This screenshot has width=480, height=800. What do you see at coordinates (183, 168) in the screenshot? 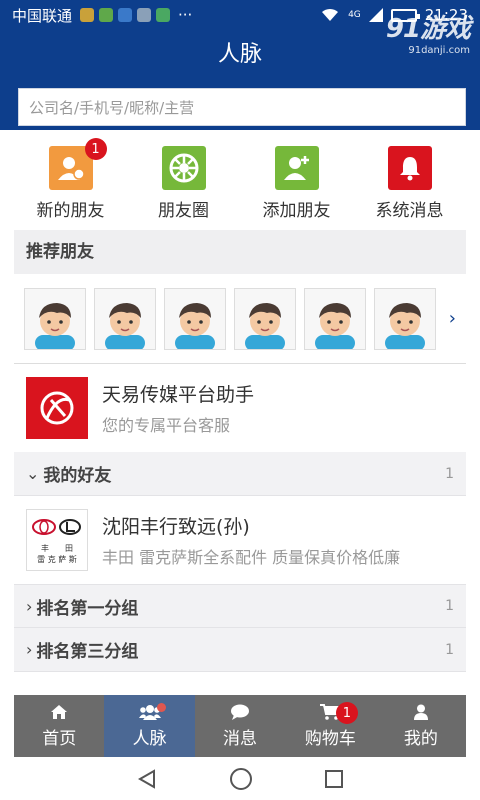
I see `moments-icon` at bounding box center [183, 168].